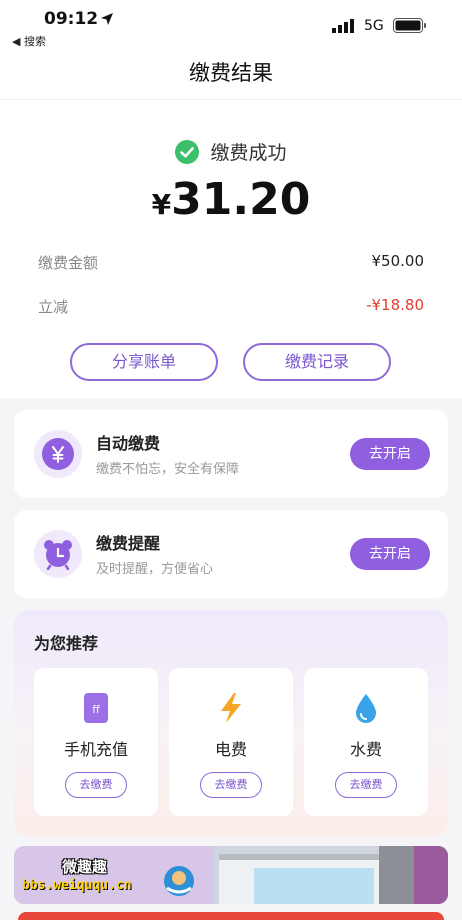 The height and width of the screenshot is (920, 462). I want to click on share-bill-button: 分享账单, so click(144, 362).